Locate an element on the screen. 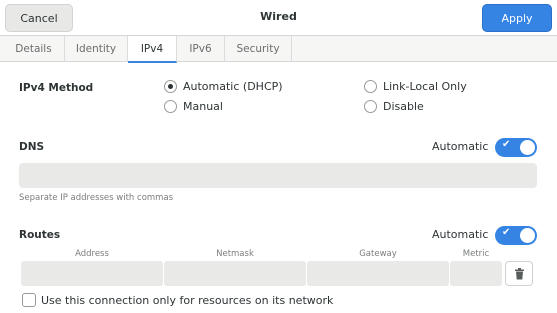  routes-automatic-label: Automatic is located at coordinates (460, 234).